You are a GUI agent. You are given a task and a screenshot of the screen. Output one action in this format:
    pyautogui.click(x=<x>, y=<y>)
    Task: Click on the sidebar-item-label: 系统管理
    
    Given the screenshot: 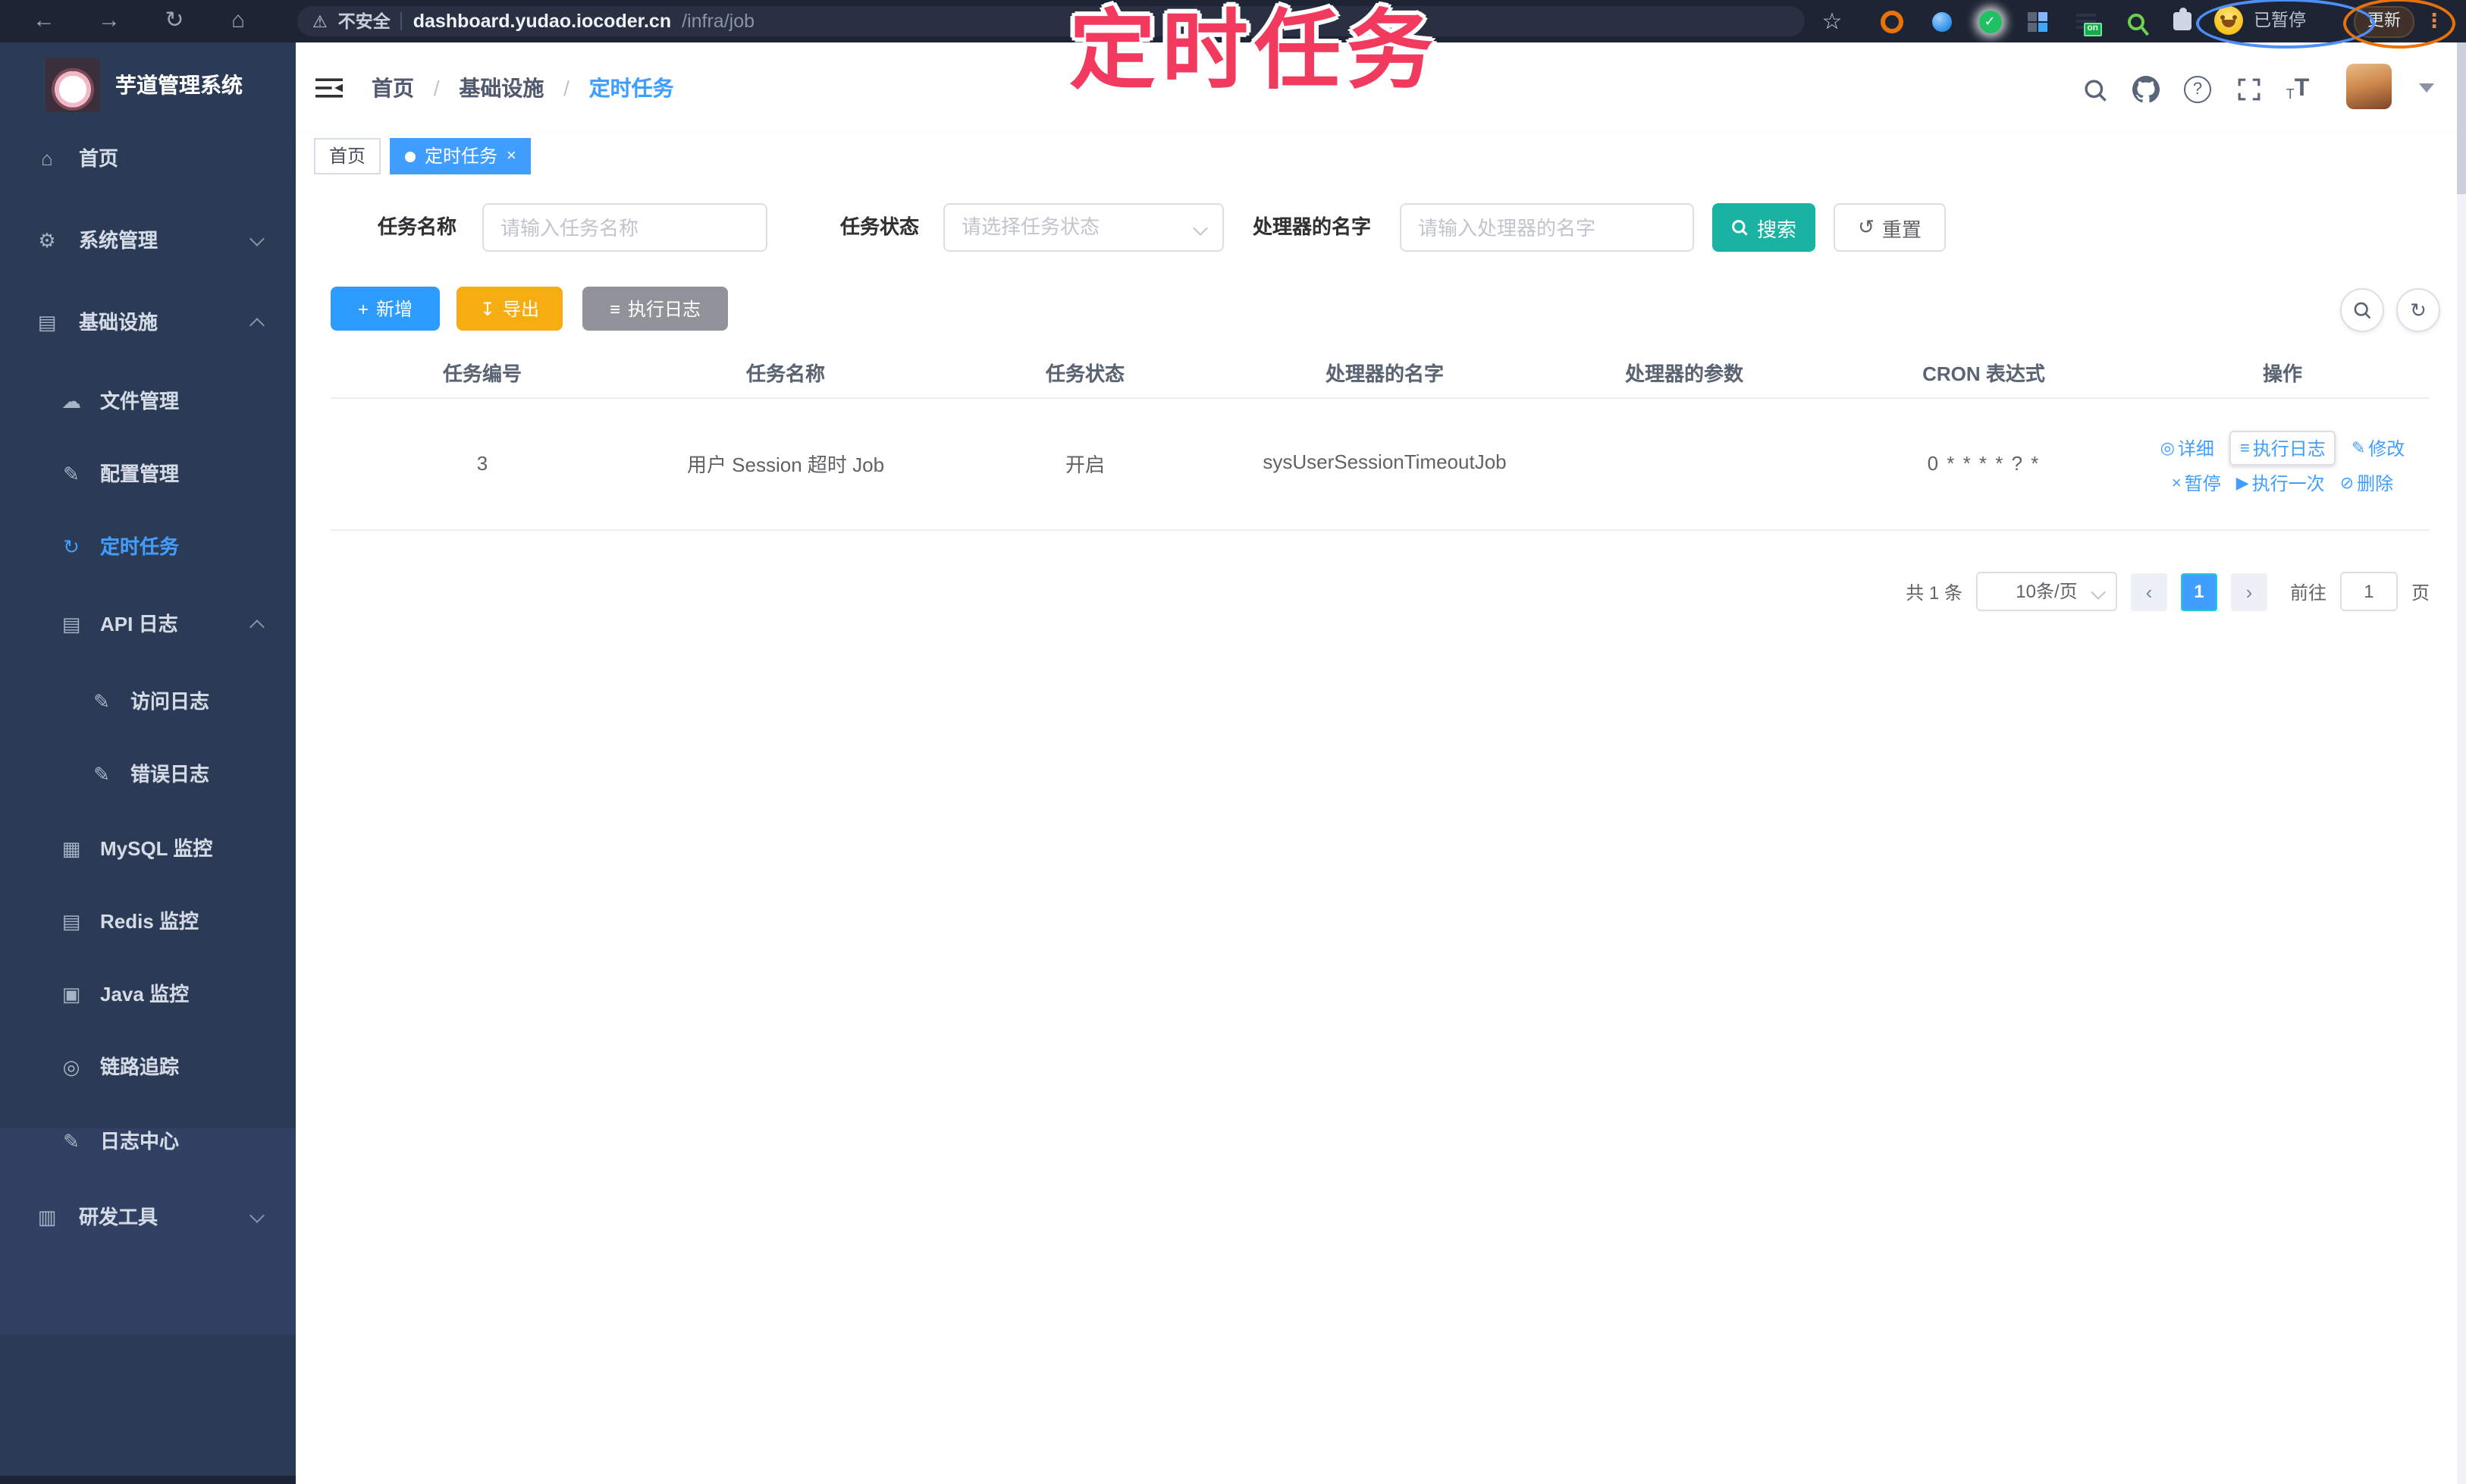 What is the action you would take?
    pyautogui.click(x=119, y=241)
    